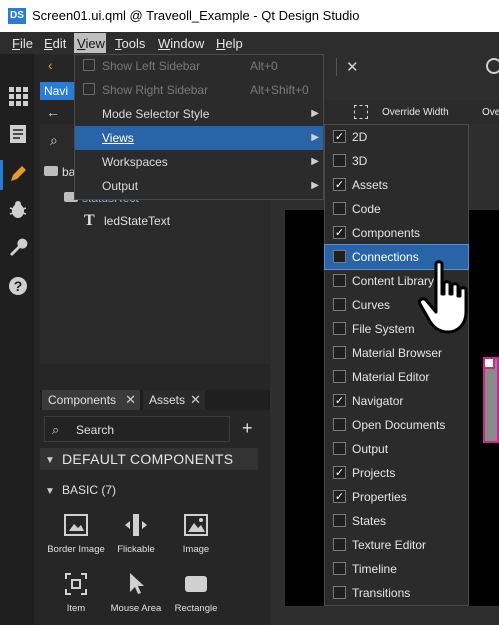 Image resolution: width=499 pixels, height=625 pixels. What do you see at coordinates (383, 329) in the screenshot?
I see `submenu-item-label: File System` at bounding box center [383, 329].